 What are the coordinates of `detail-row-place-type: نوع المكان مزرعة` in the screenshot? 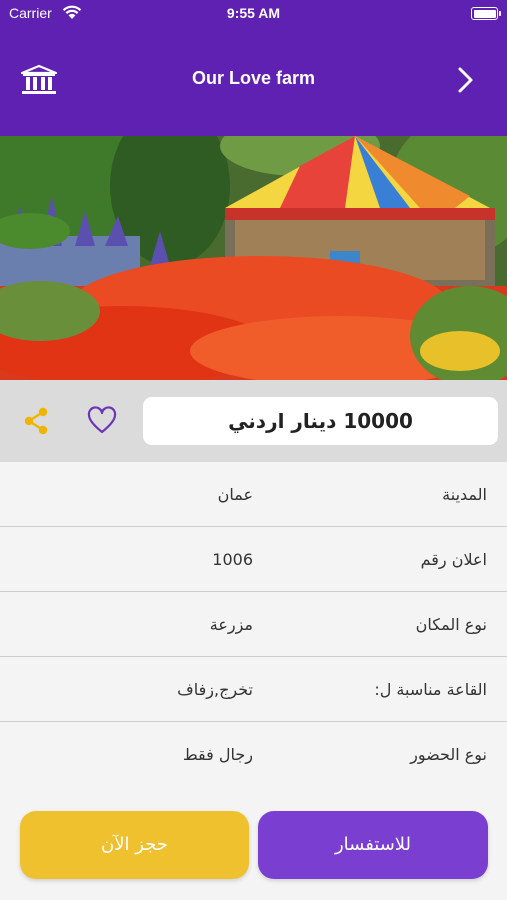 It's located at (253, 624).